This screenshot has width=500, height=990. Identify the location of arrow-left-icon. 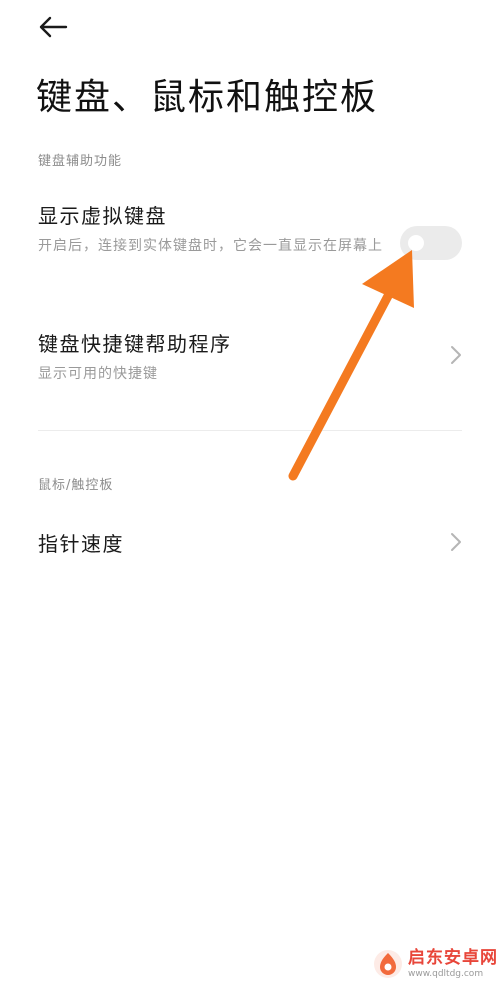
(53, 27).